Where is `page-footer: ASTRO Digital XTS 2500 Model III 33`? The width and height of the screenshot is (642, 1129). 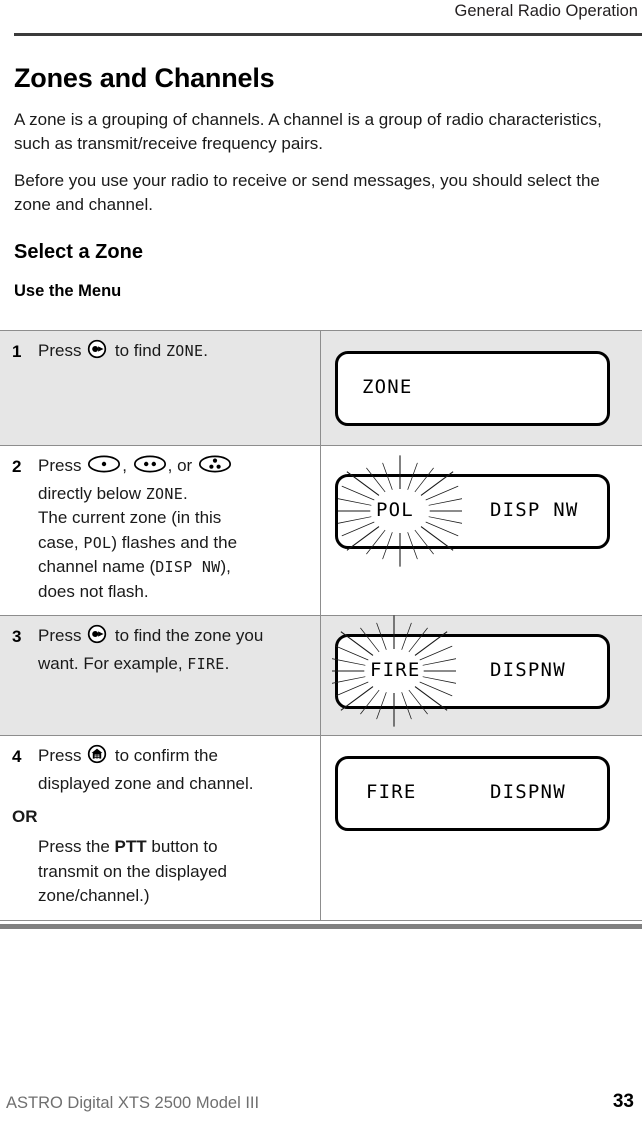 page-footer: ASTRO Digital XTS 2500 Model III 33 is located at coordinates (321, 1107).